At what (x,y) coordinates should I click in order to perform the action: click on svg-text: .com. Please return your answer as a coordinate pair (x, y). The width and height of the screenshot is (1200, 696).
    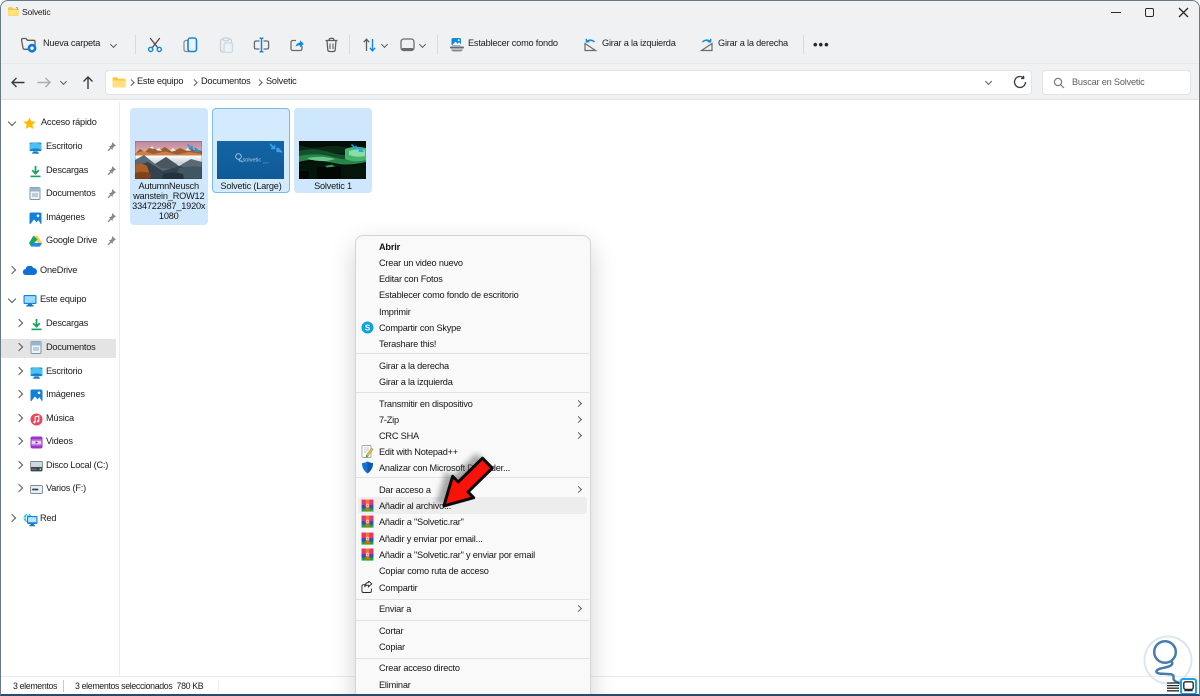
    Looking at the image, I should click on (265, 162).